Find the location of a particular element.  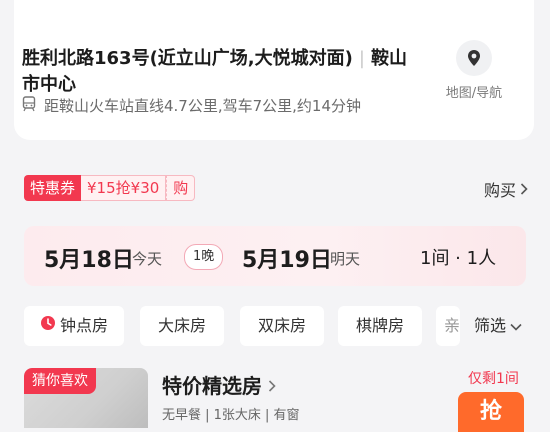

checkin-date: 5月18日 is located at coordinates (89, 258).